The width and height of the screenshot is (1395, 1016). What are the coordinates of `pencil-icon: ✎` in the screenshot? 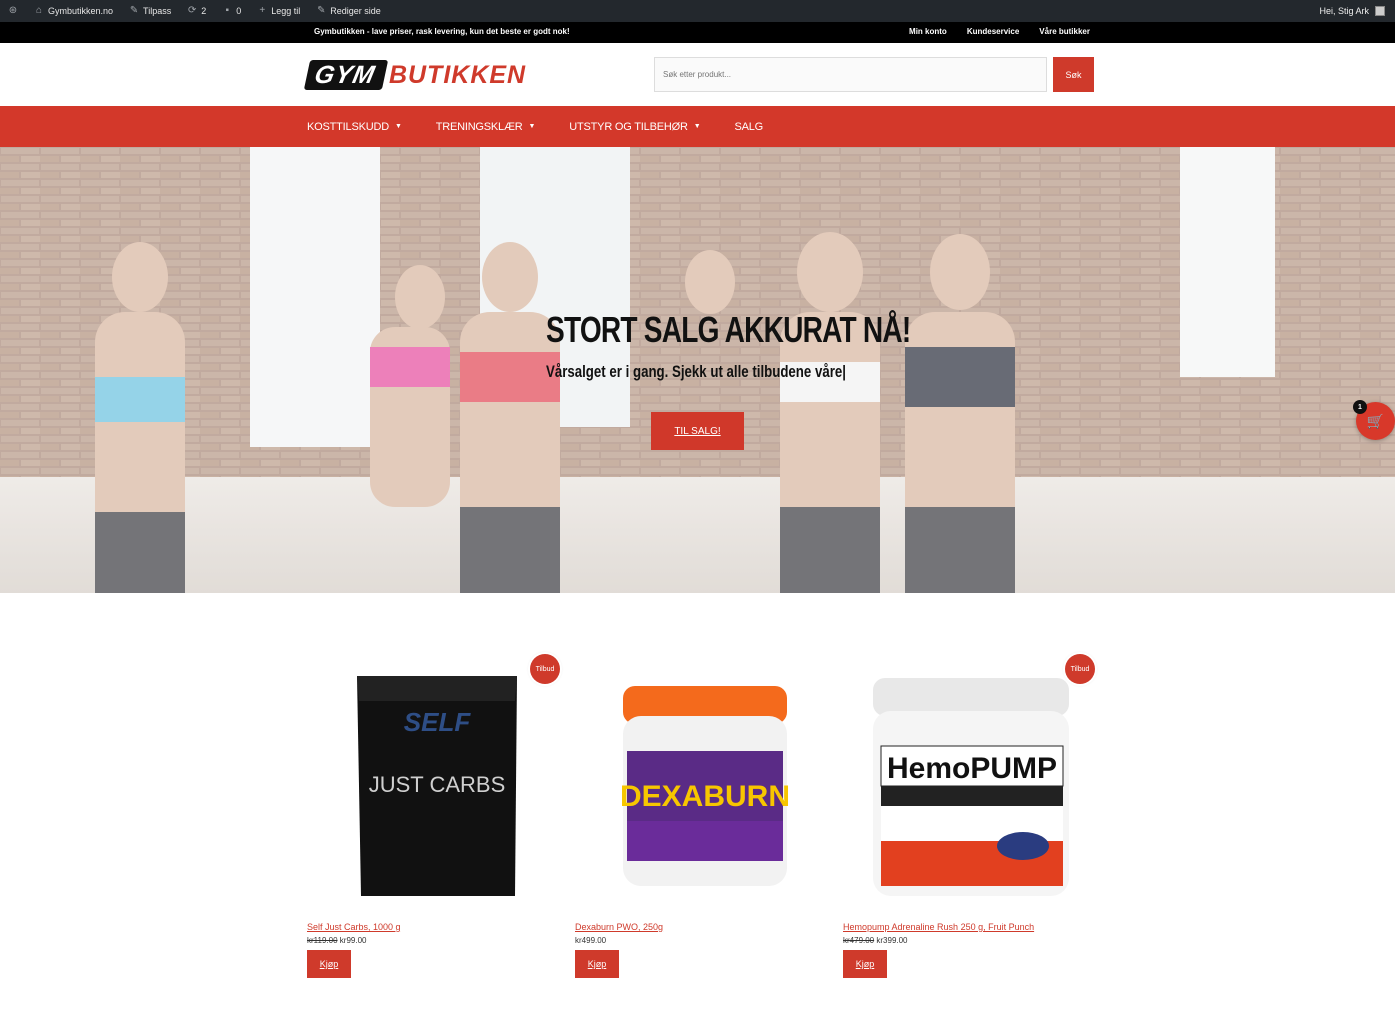 It's located at (321, 10).